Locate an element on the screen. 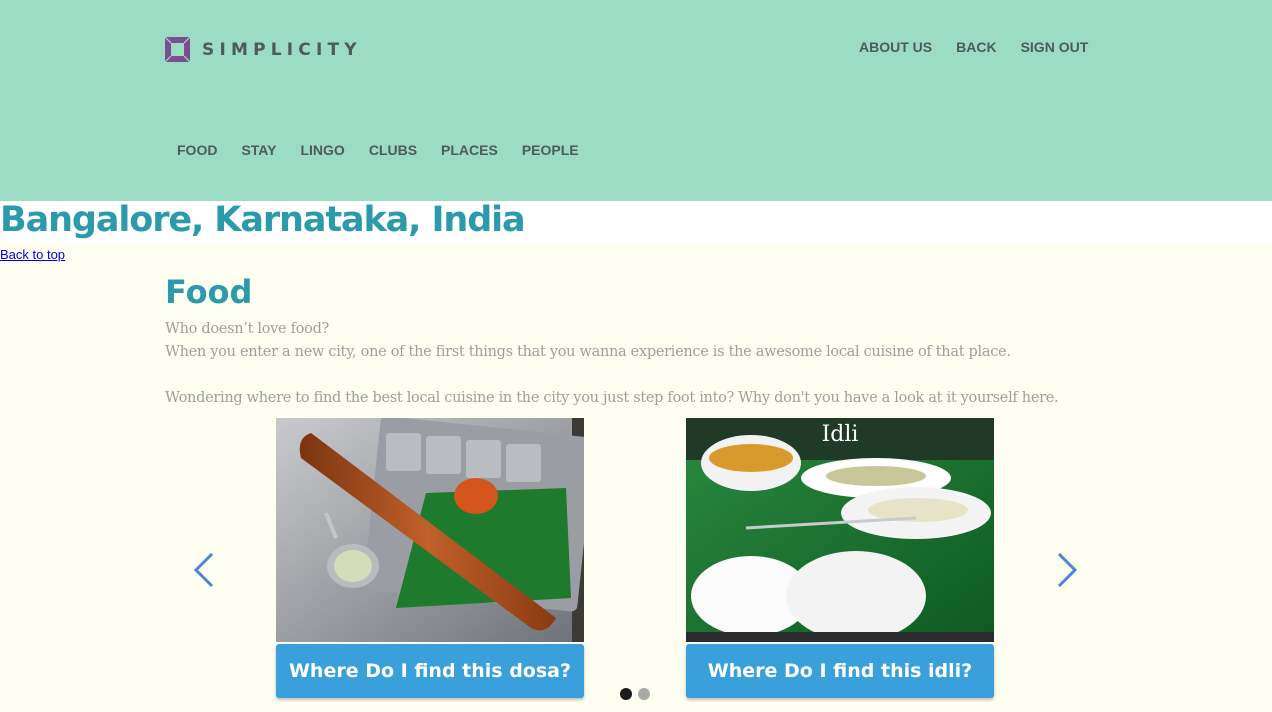  brand-logo: SIMPLICITY is located at coordinates (263, 49).